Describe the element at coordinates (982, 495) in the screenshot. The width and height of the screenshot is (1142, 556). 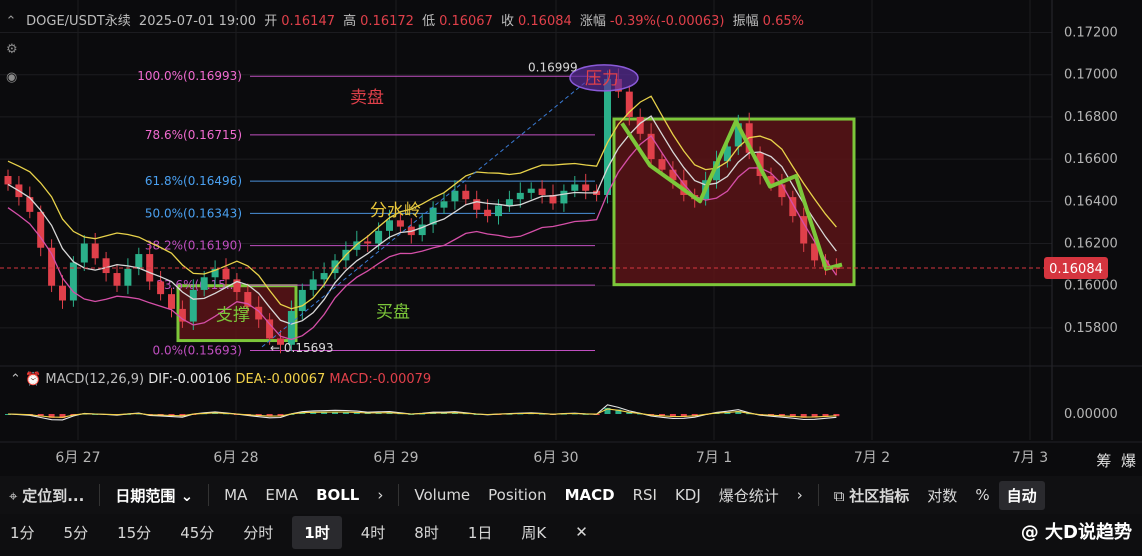
I see `percent-button: %` at that location.